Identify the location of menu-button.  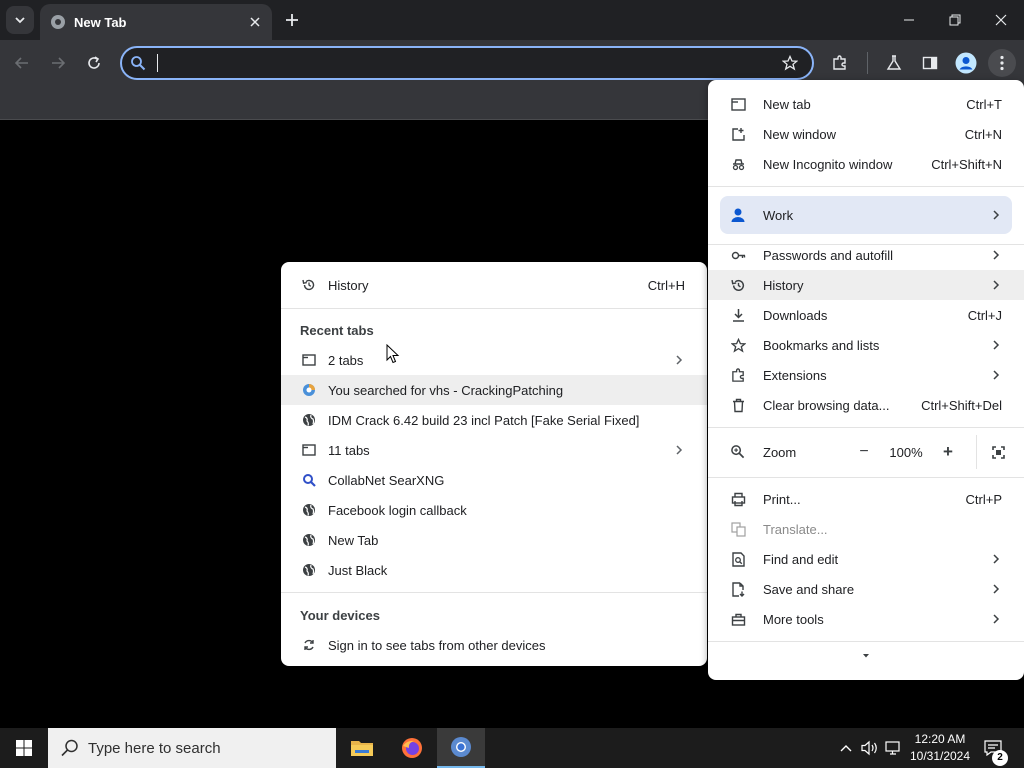
(1002, 63).